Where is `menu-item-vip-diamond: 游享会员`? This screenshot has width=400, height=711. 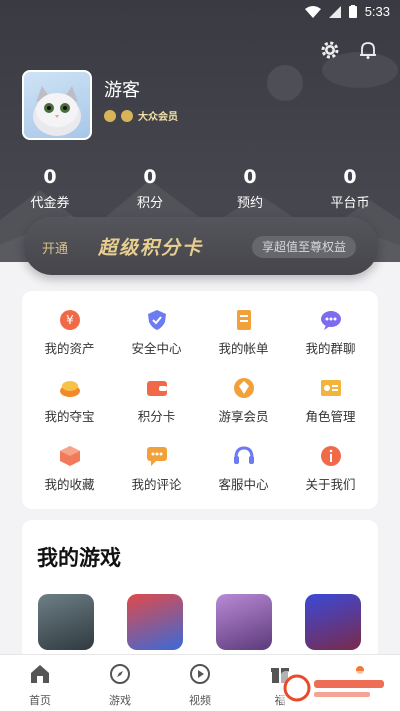 menu-item-vip-diamond: 游享会员 is located at coordinates (243, 401).